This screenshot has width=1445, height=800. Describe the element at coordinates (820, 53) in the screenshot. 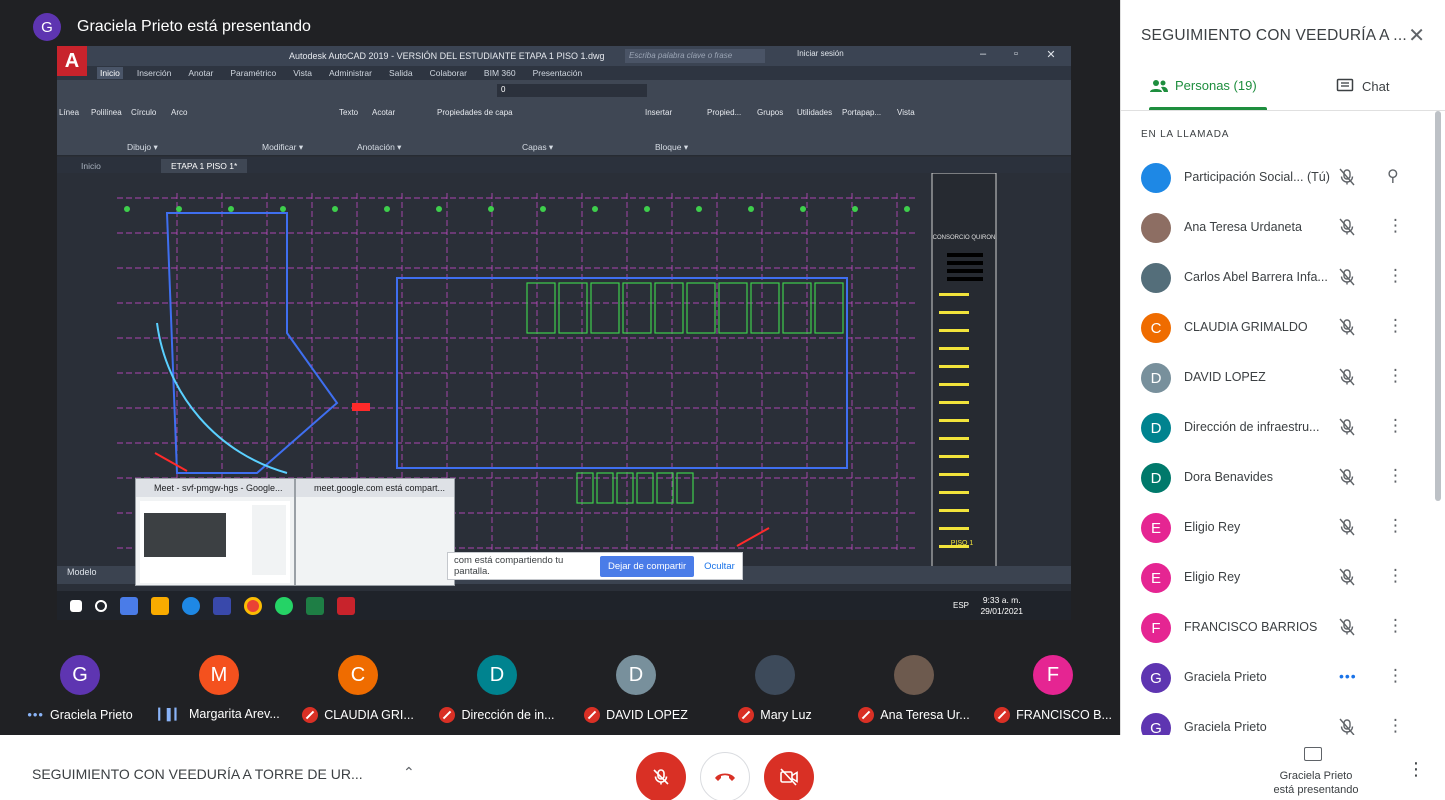

I see `autocad-login-link: Iniciar sesión` at that location.